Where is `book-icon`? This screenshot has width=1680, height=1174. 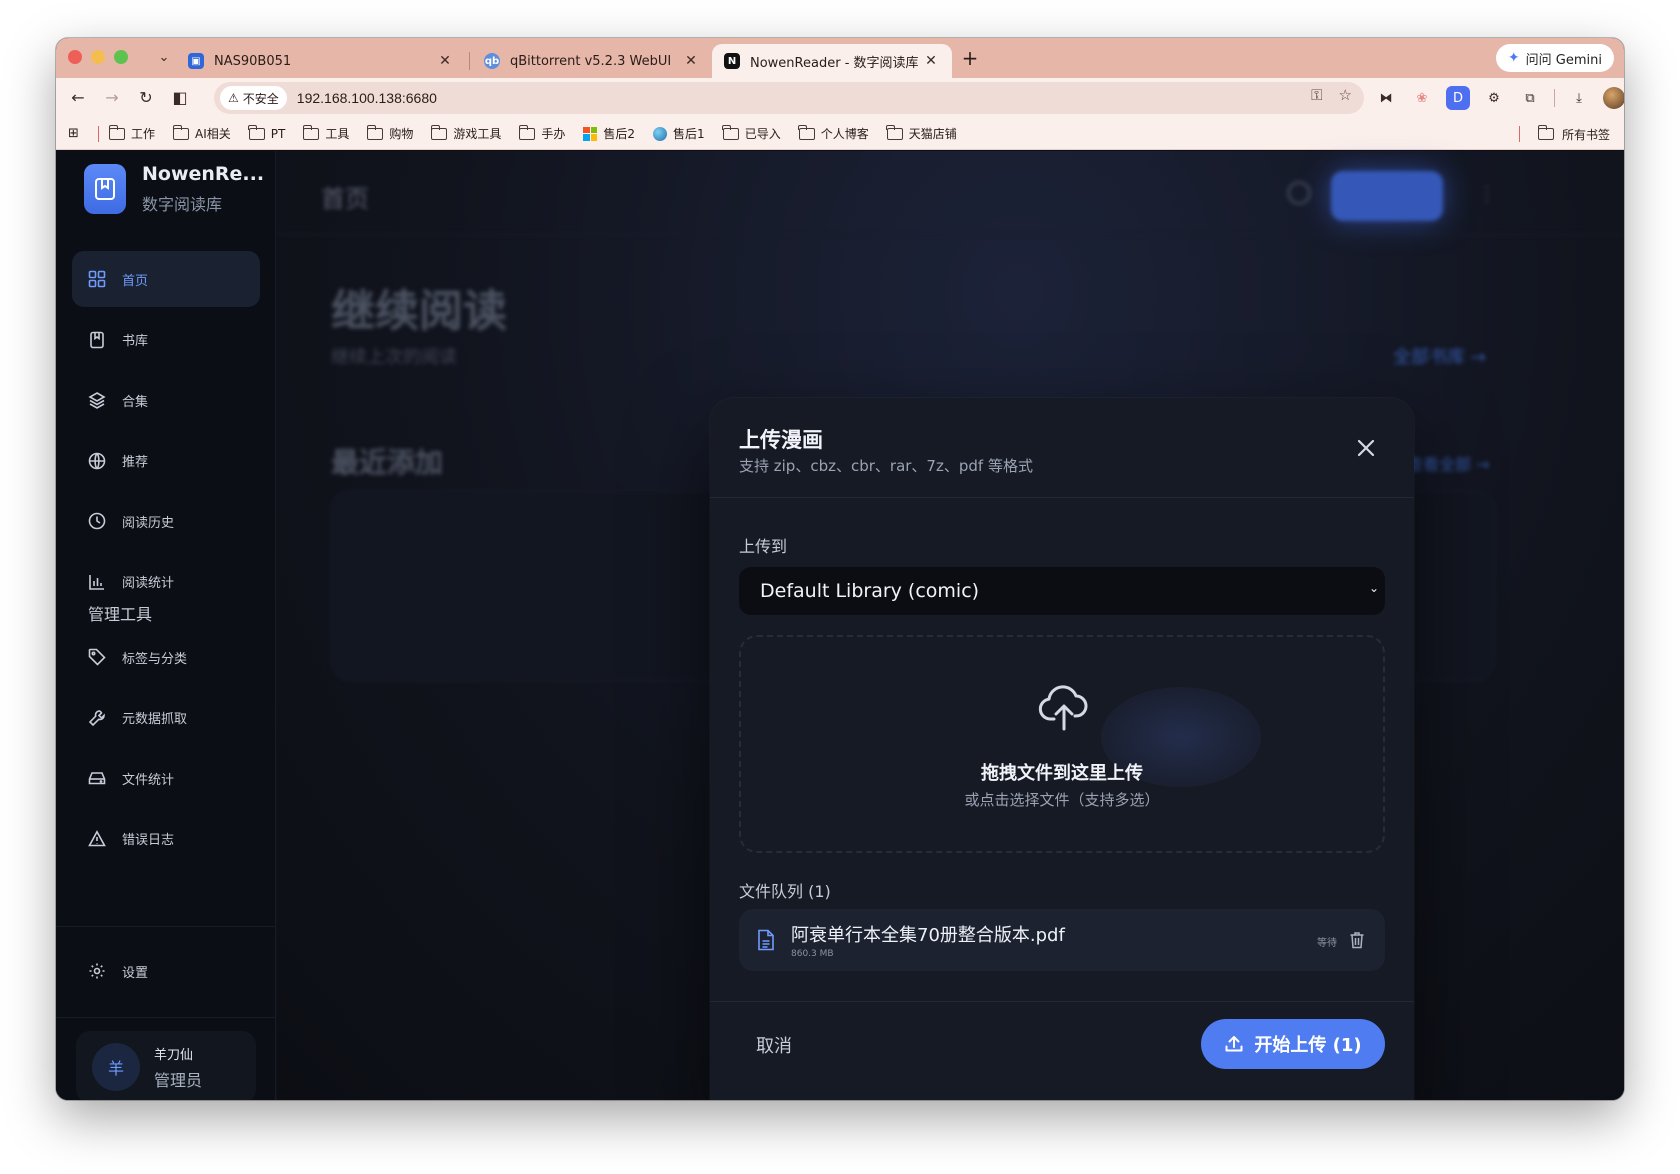 book-icon is located at coordinates (97, 339).